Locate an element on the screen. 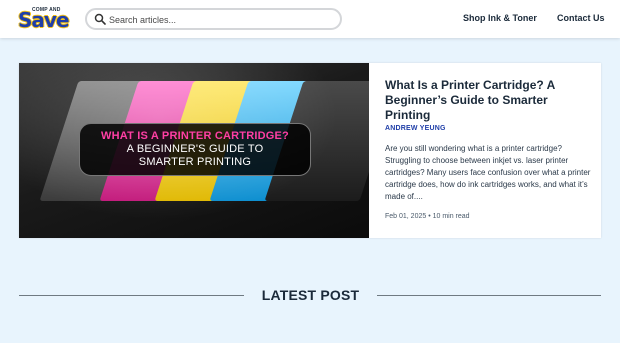 The height and width of the screenshot is (343, 620). hero-title-line-3: SMARTER PRINTING is located at coordinates (195, 162).